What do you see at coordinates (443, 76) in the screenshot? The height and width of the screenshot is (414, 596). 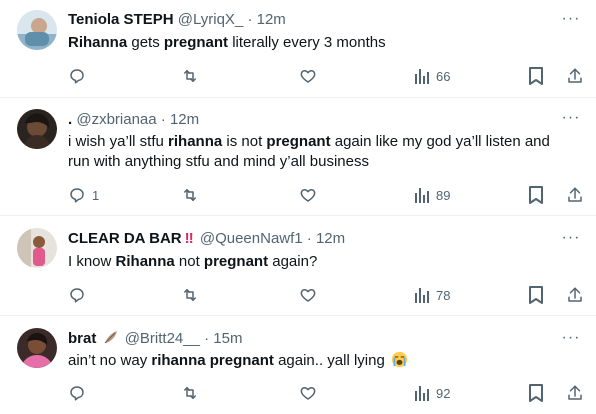 I see `views-count: 66` at bounding box center [443, 76].